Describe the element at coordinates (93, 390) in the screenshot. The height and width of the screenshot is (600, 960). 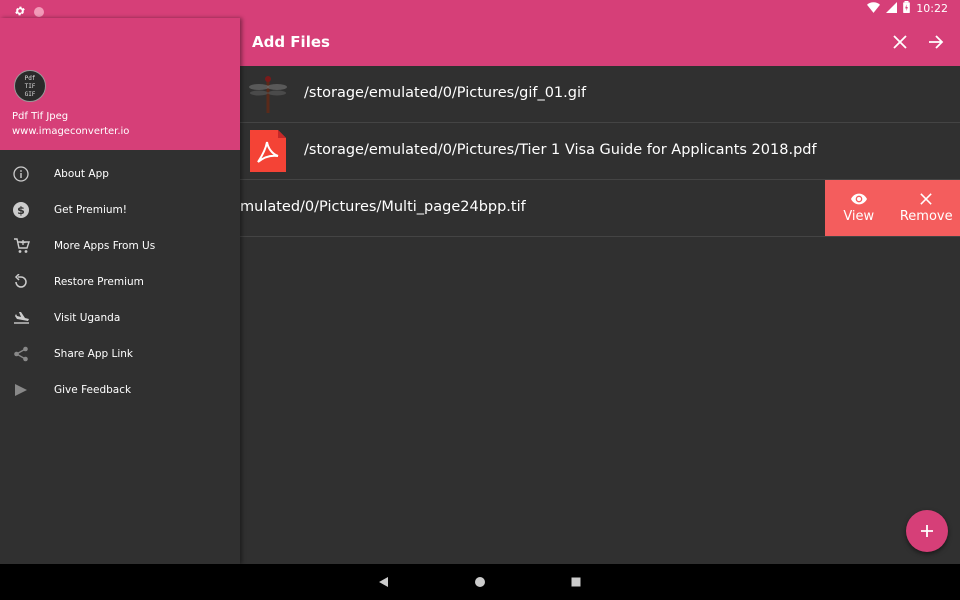
I see `menu-item-label: Give Feedback` at that location.